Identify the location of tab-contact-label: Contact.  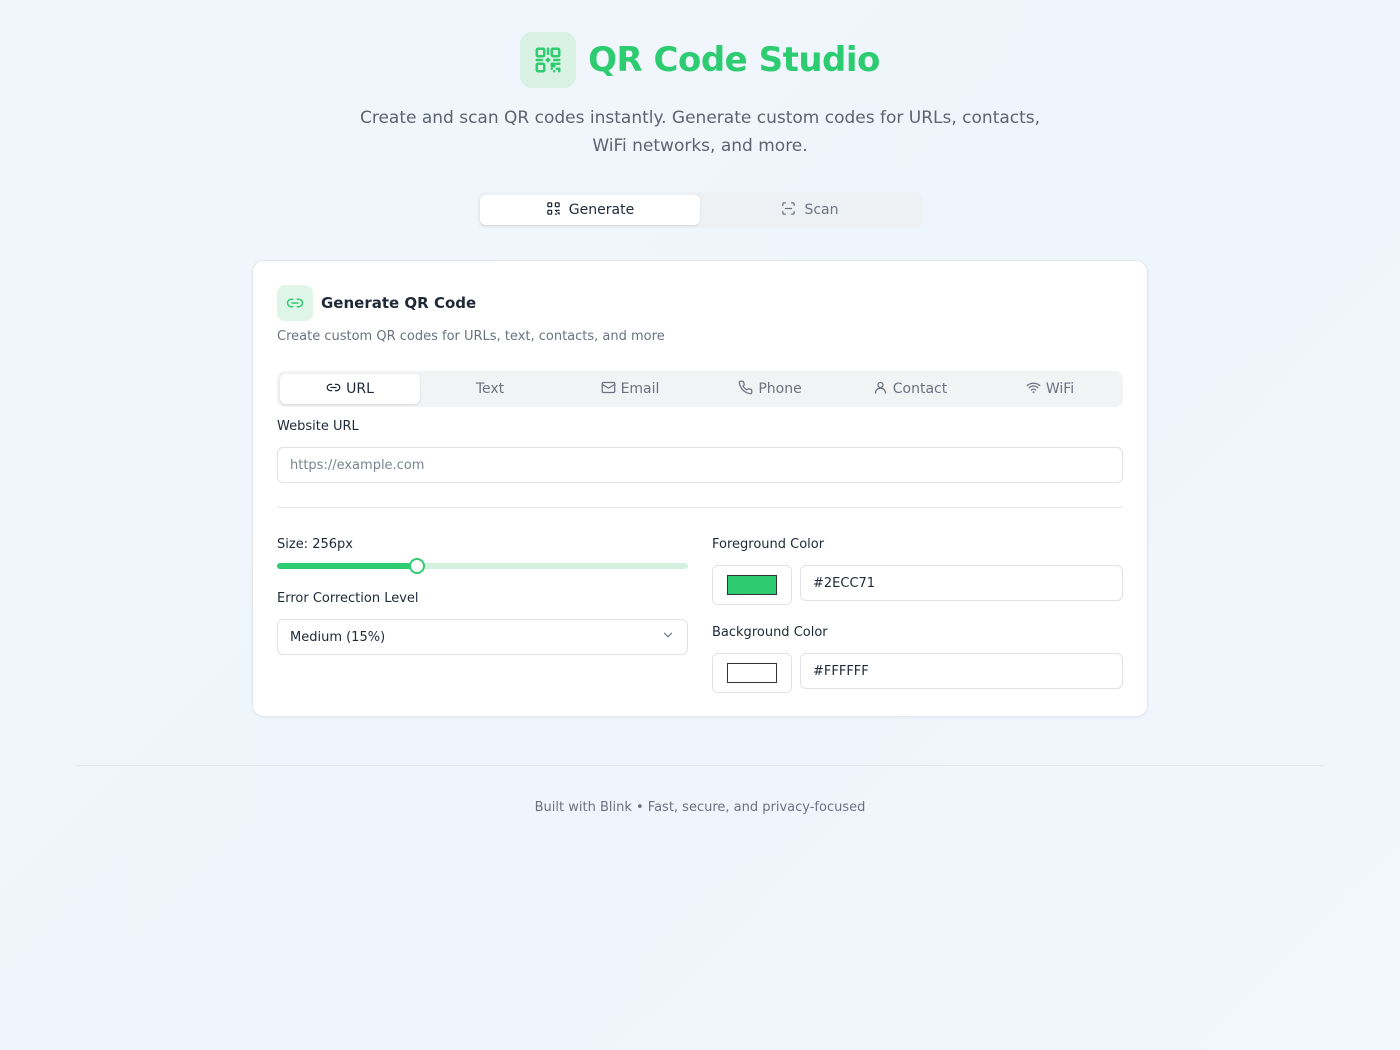
(920, 389).